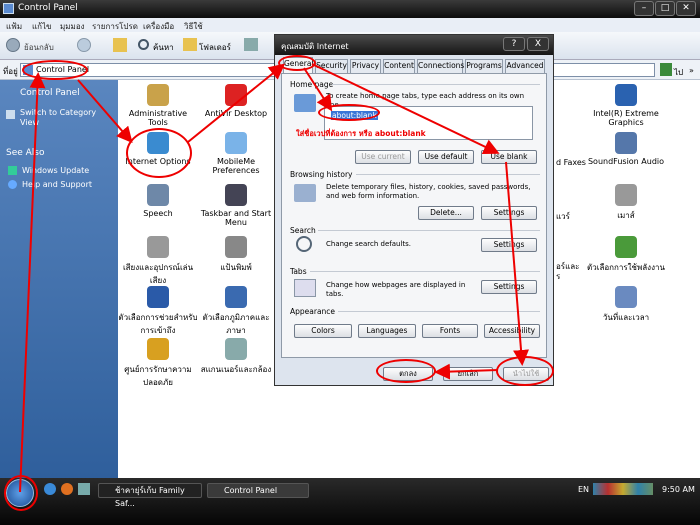 The width and height of the screenshot is (700, 525). Describe the element at coordinates (48, 8) in the screenshot. I see `window-title: Control Panel` at that location.